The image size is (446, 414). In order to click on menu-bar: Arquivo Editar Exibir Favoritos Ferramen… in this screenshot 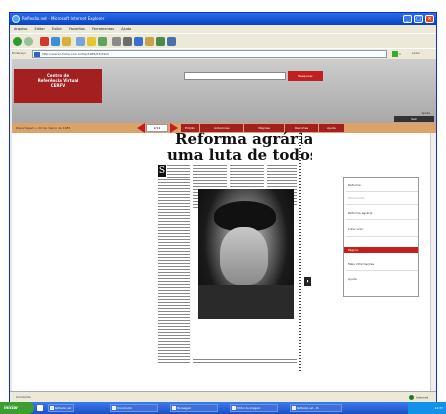, I will do `click(223, 29)`.